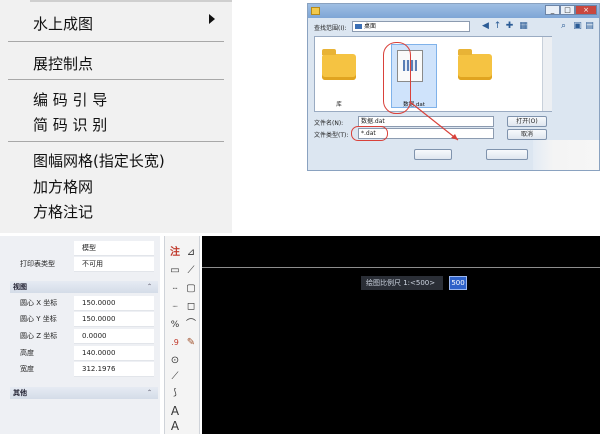 The width and height of the screenshot is (600, 434). Describe the element at coordinates (40, 248) in the screenshot. I see `property-key` at that location.